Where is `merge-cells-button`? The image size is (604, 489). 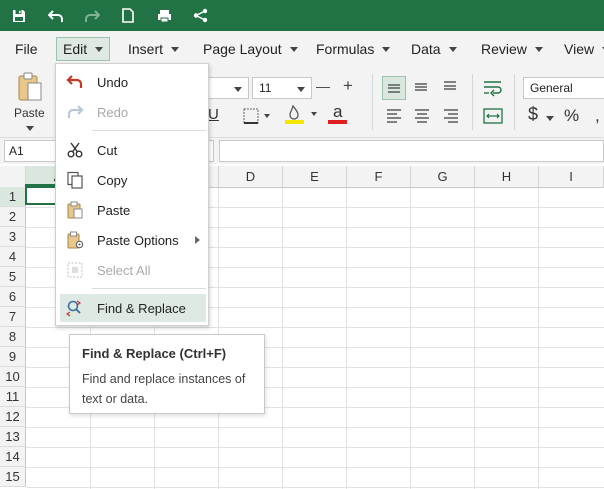
merge-cells-button is located at coordinates (493, 117).